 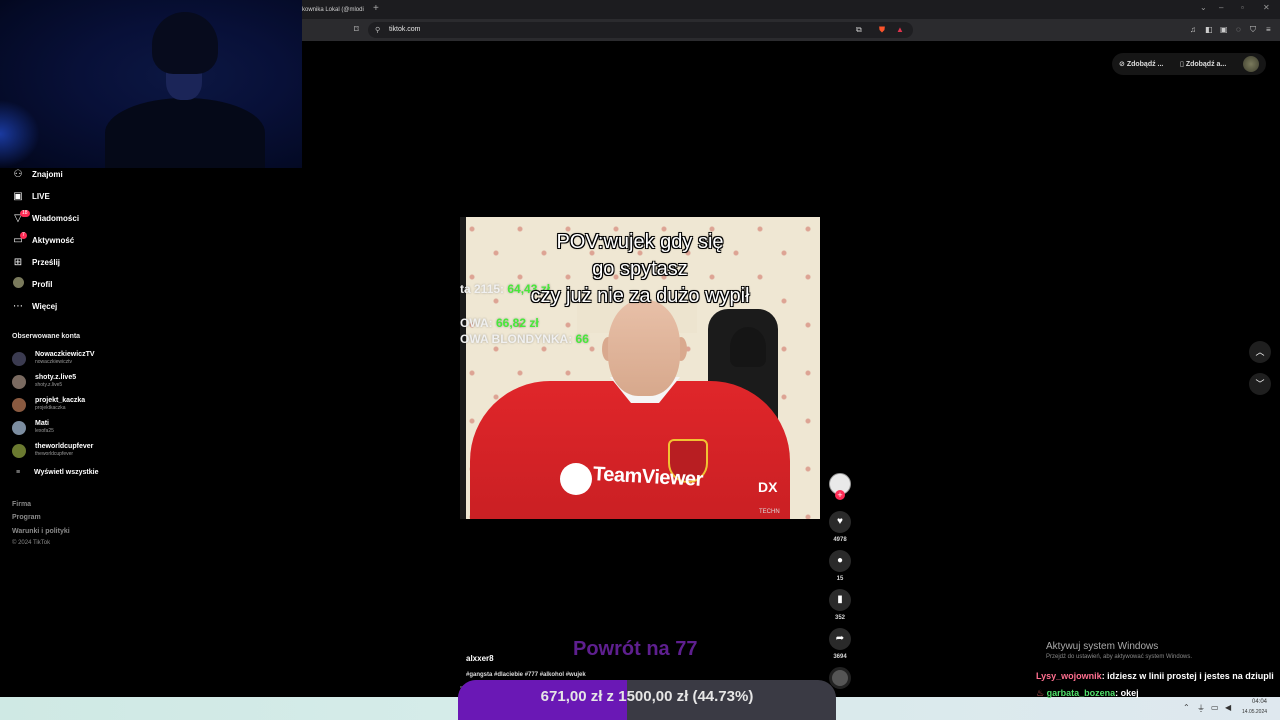 What do you see at coordinates (647, 696) in the screenshot?
I see `donation-goal-text: 671,00 zł z 1500,00 zł (44.73%)` at bounding box center [647, 696].